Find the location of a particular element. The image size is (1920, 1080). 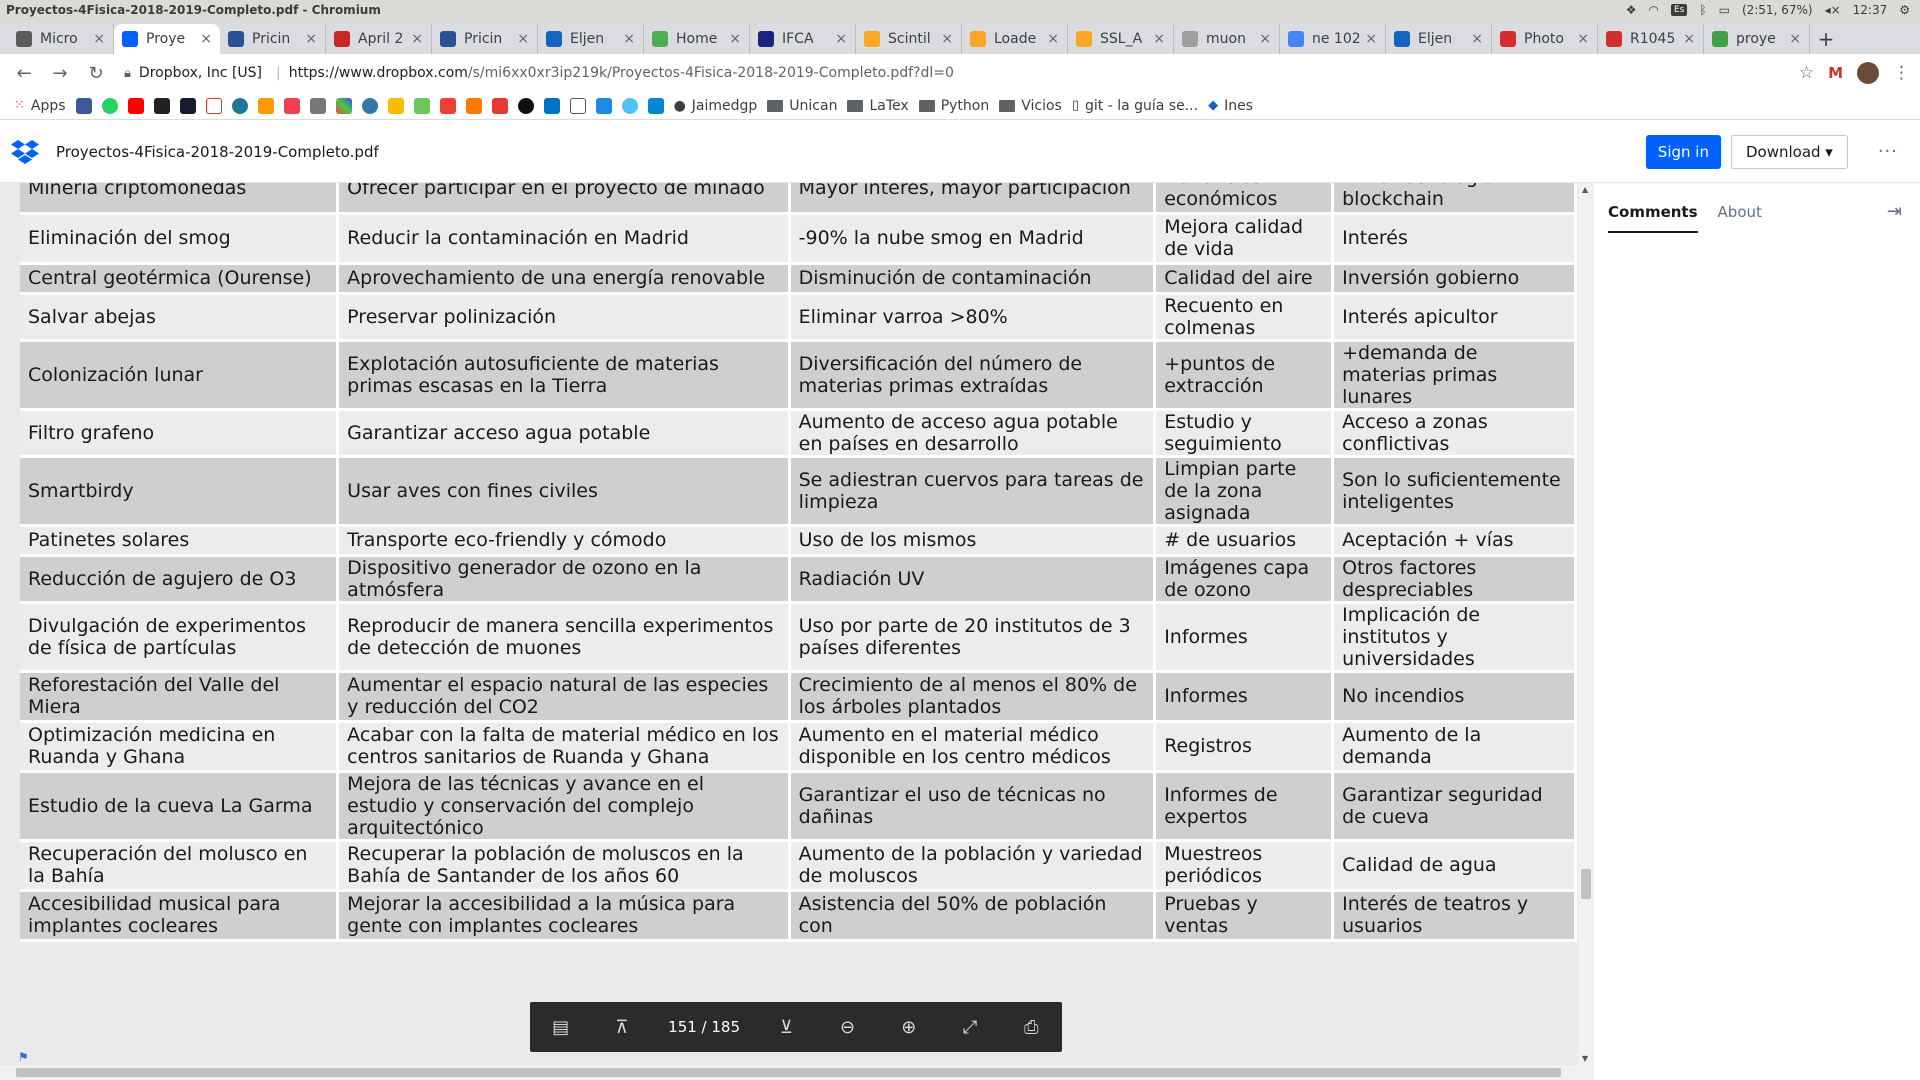

page-counter: 151 / 185 is located at coordinates (704, 1027).